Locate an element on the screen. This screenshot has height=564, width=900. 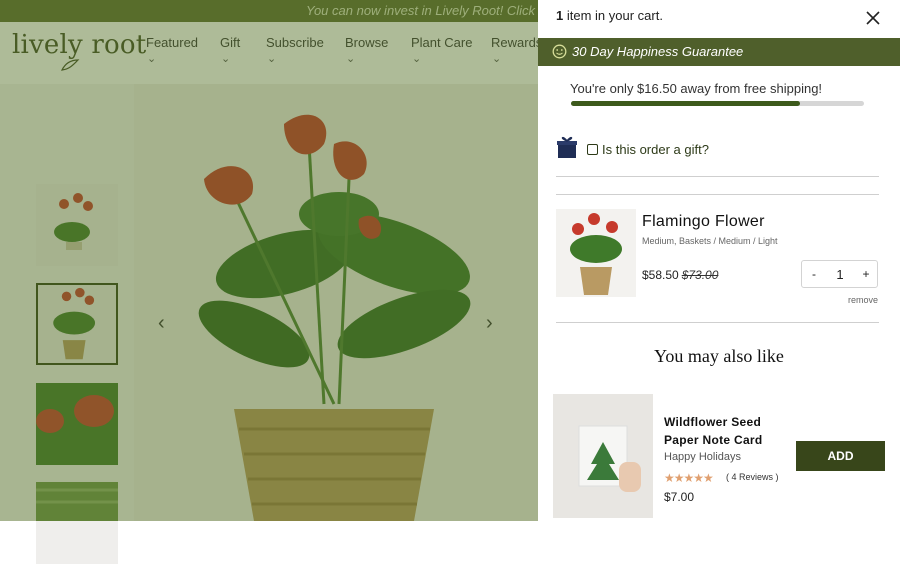
cart-count-text: 1 item in your cart. is located at coordinates (609, 15).